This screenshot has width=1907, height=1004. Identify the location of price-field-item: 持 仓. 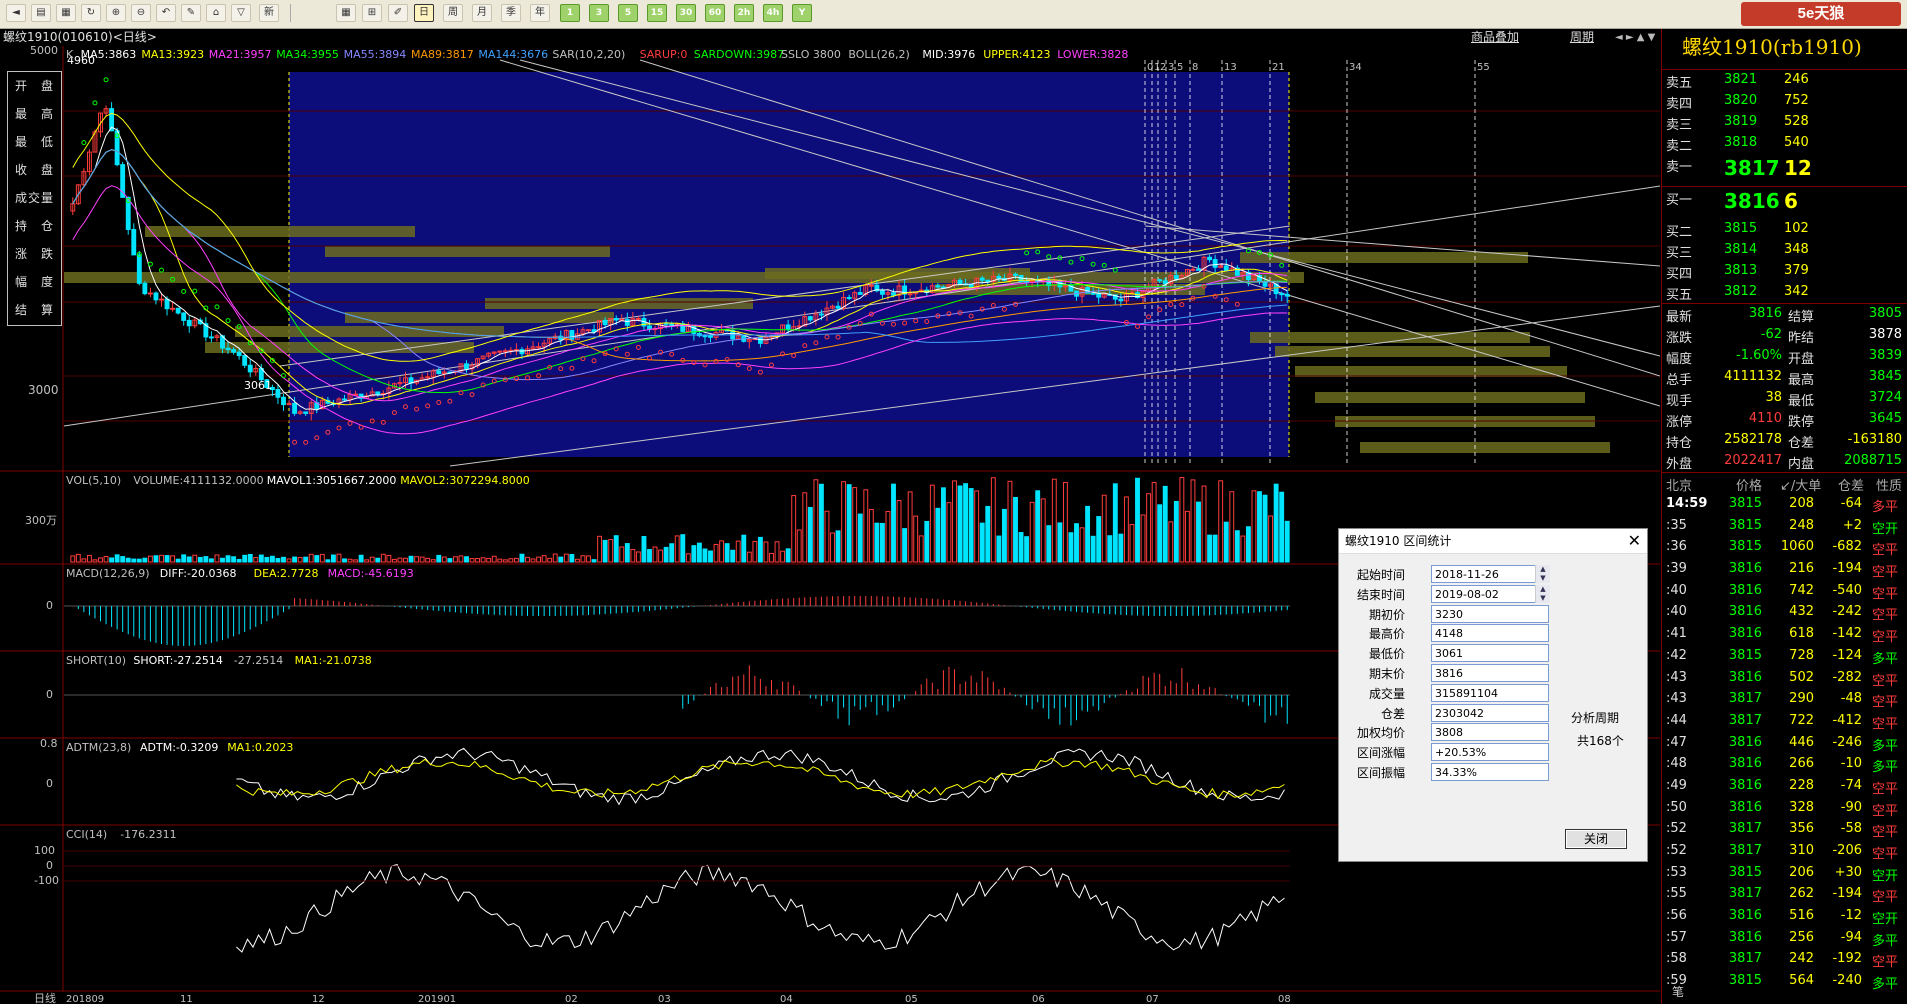
(34, 226).